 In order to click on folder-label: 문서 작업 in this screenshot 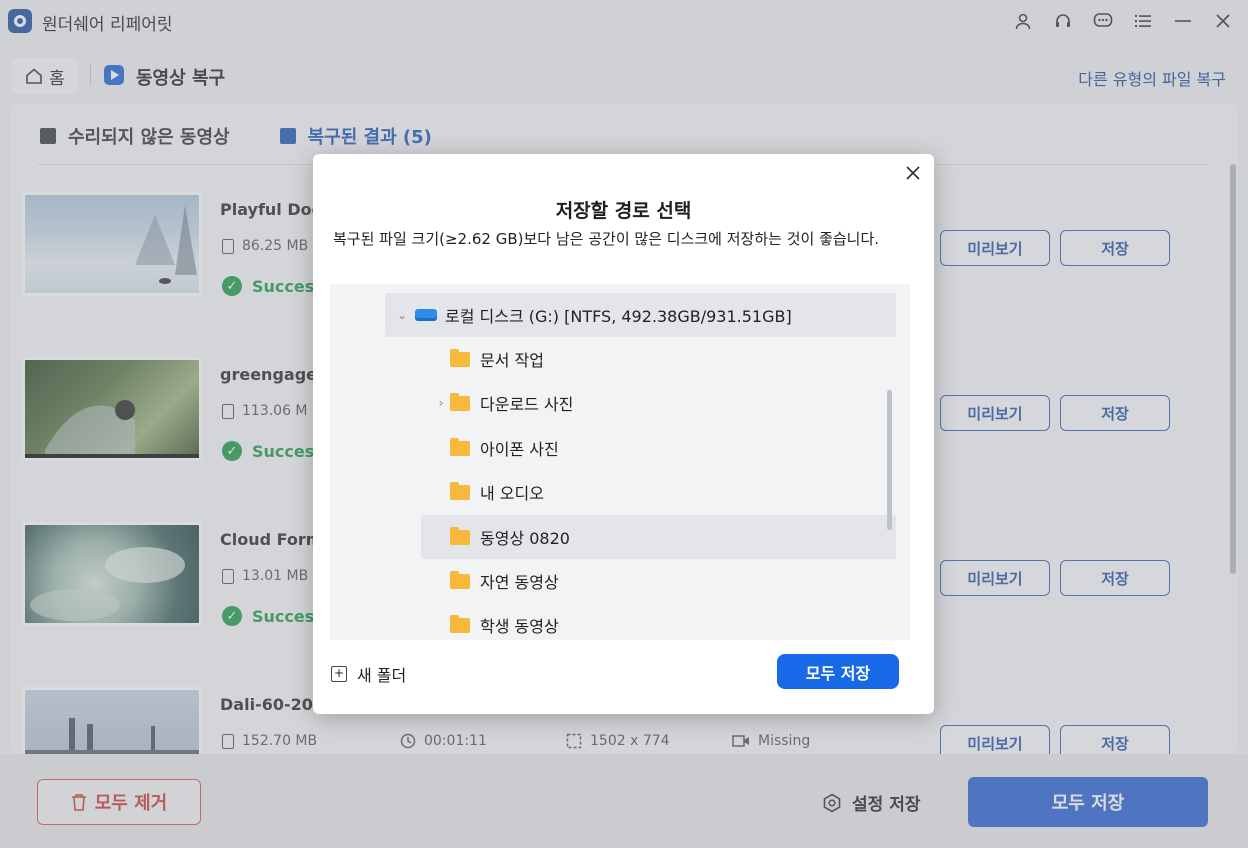, I will do `click(512, 360)`.